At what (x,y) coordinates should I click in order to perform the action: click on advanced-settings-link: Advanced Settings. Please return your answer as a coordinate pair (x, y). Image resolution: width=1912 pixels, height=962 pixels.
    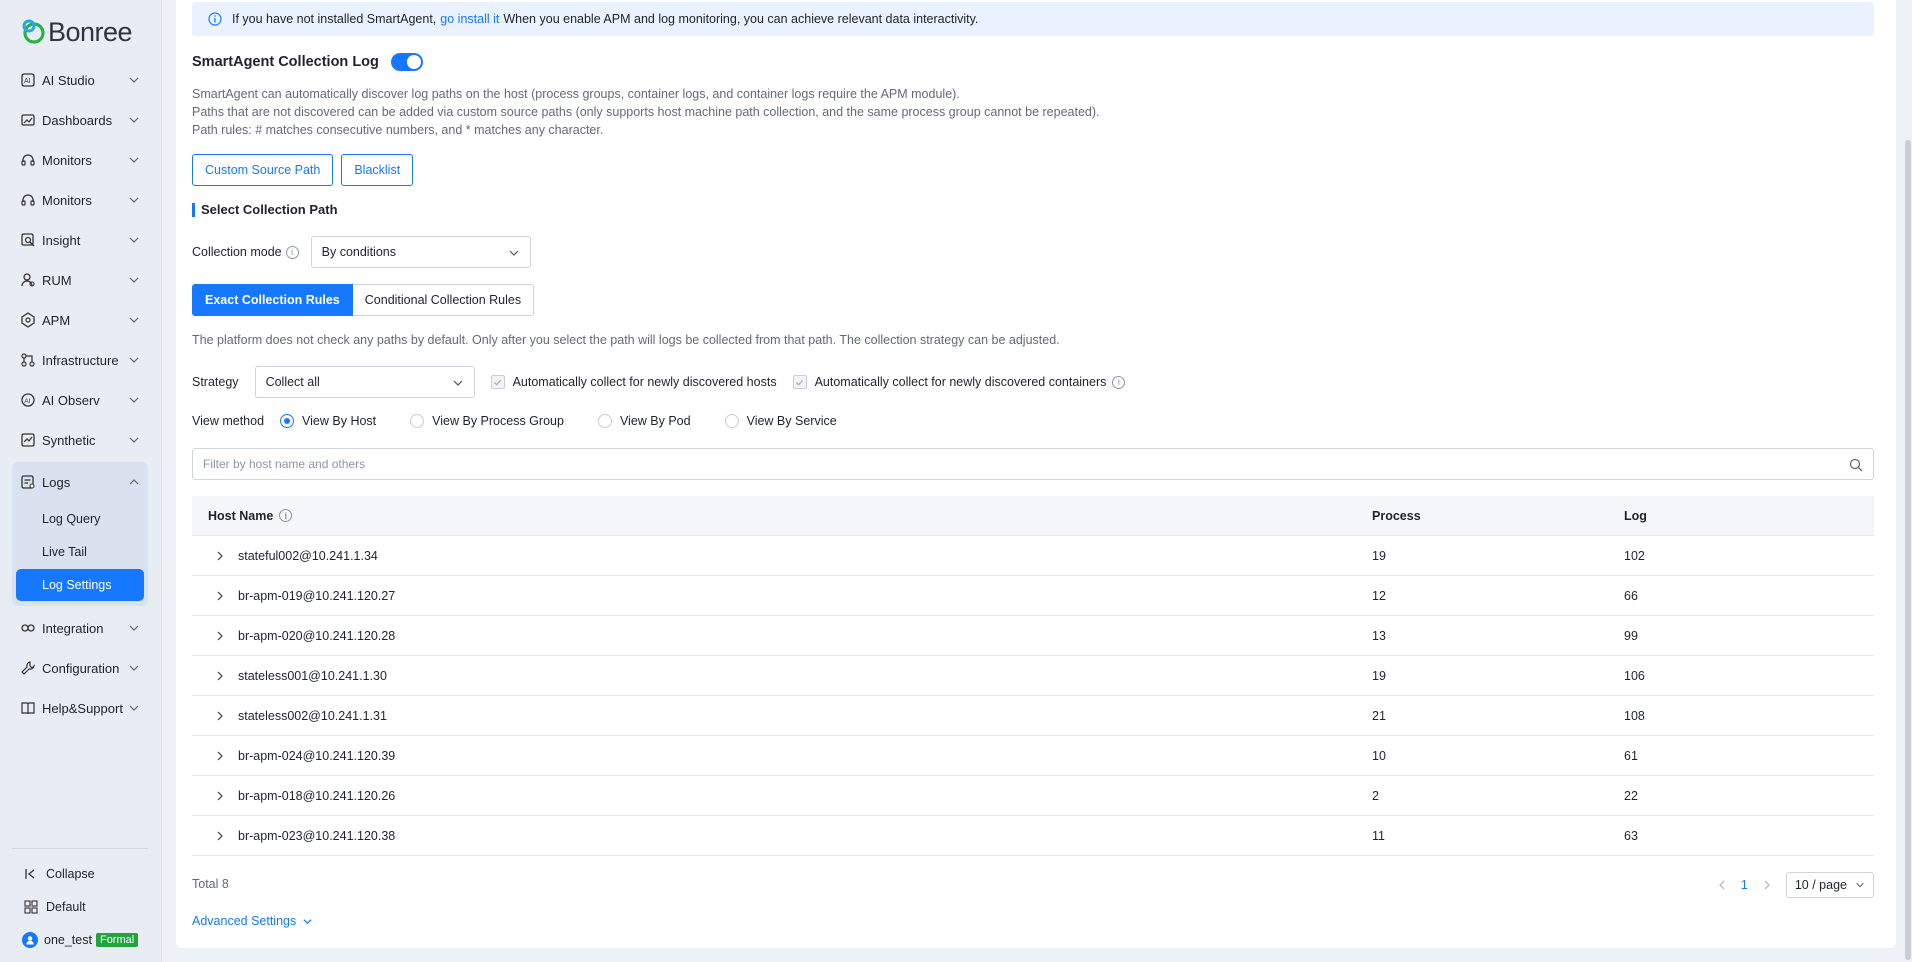
    Looking at the image, I should click on (252, 921).